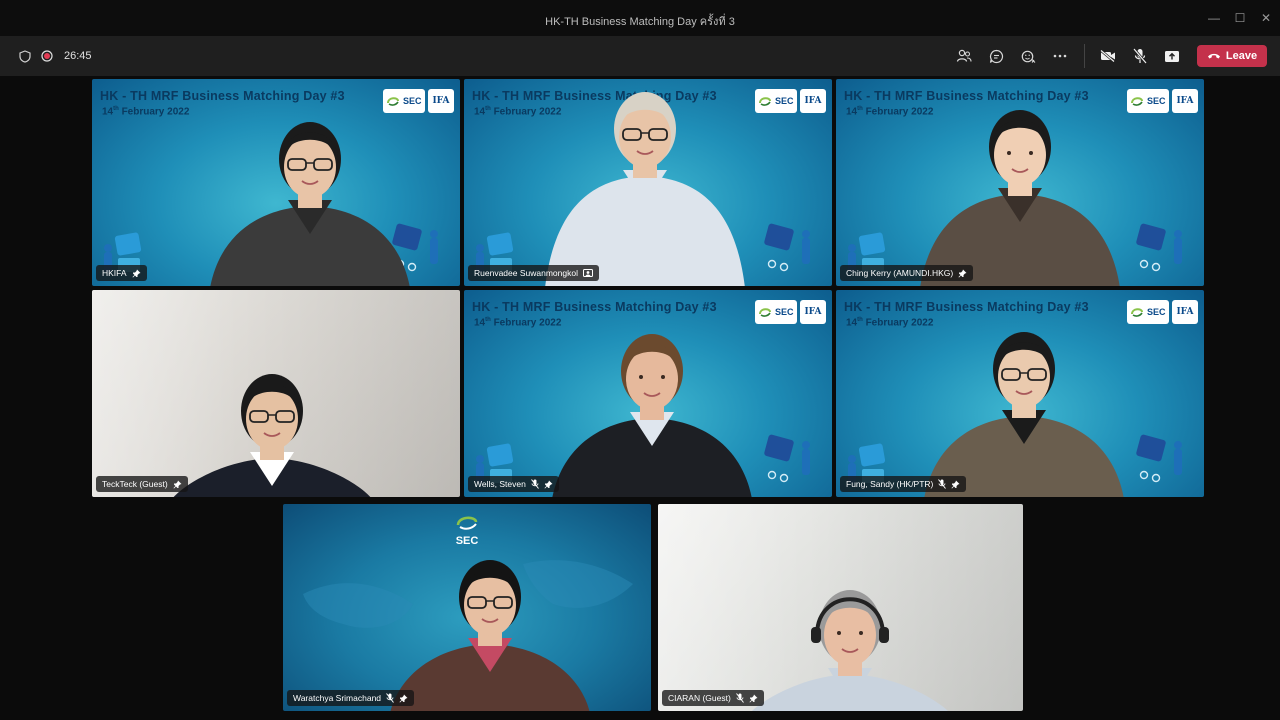  Describe the element at coordinates (1240, 18) in the screenshot. I see `maximize-button: ☐` at that location.